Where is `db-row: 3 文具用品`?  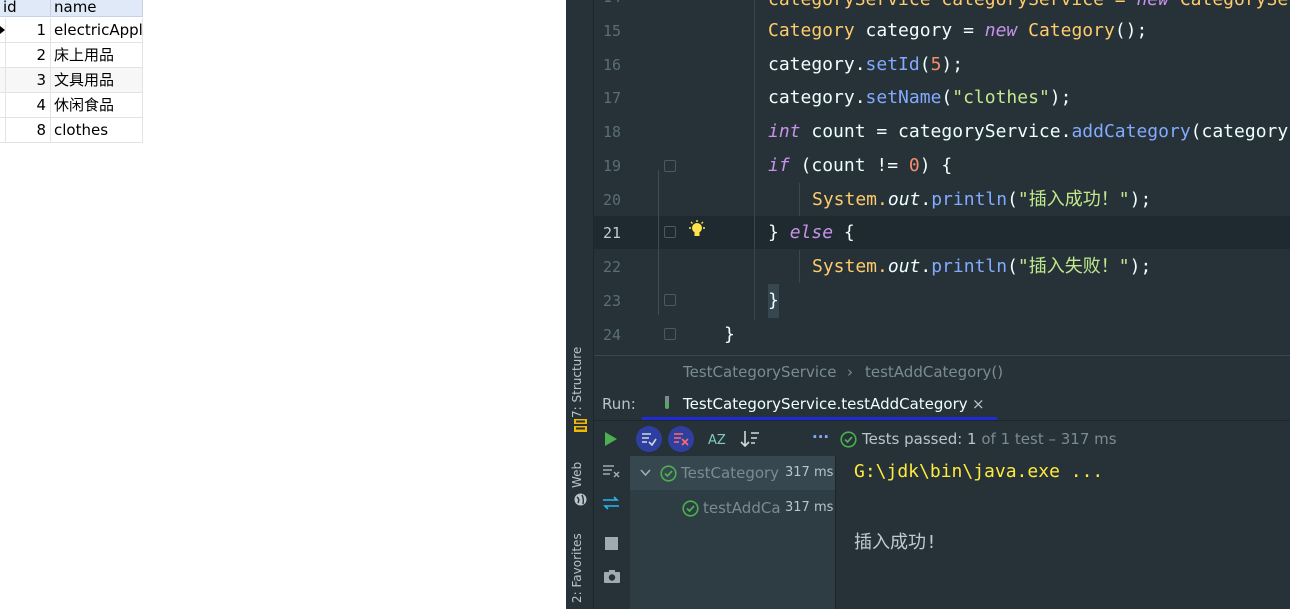 db-row: 3 文具用品 is located at coordinates (71, 80).